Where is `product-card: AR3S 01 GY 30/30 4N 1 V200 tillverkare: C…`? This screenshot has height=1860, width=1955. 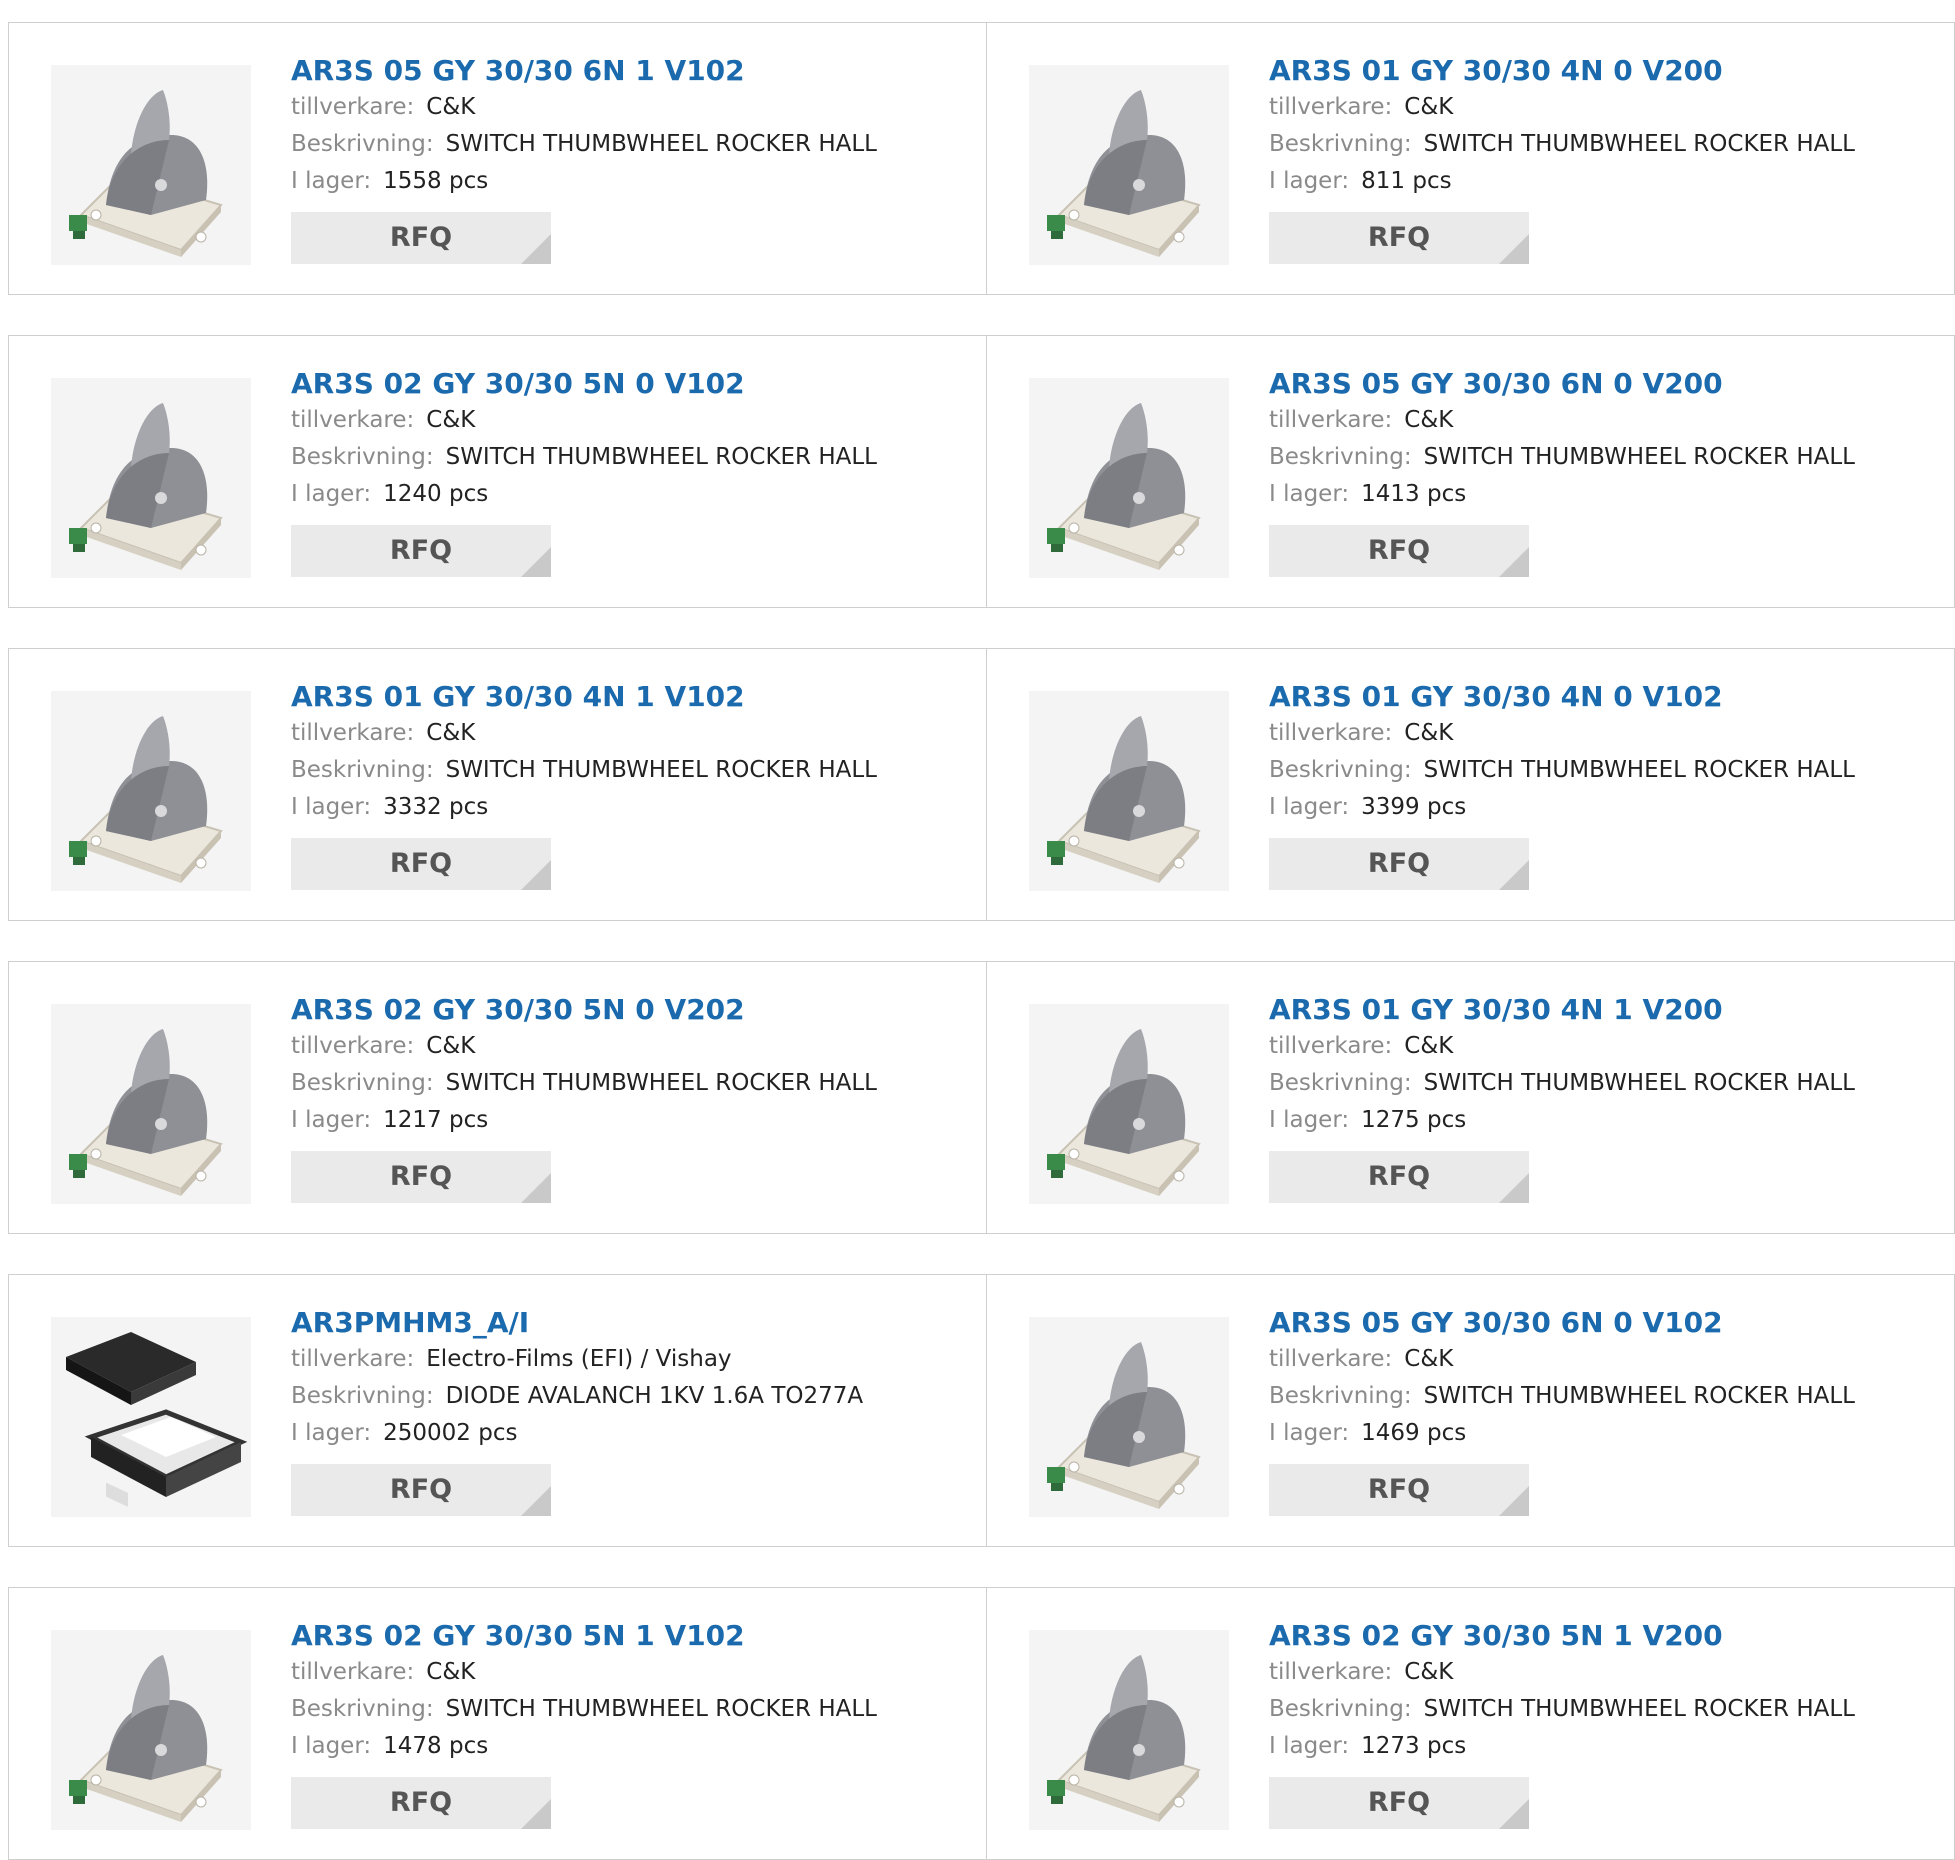
product-card: AR3S 01 GY 30/30 4N 1 V200 tillverkare: C… is located at coordinates (1471, 1097).